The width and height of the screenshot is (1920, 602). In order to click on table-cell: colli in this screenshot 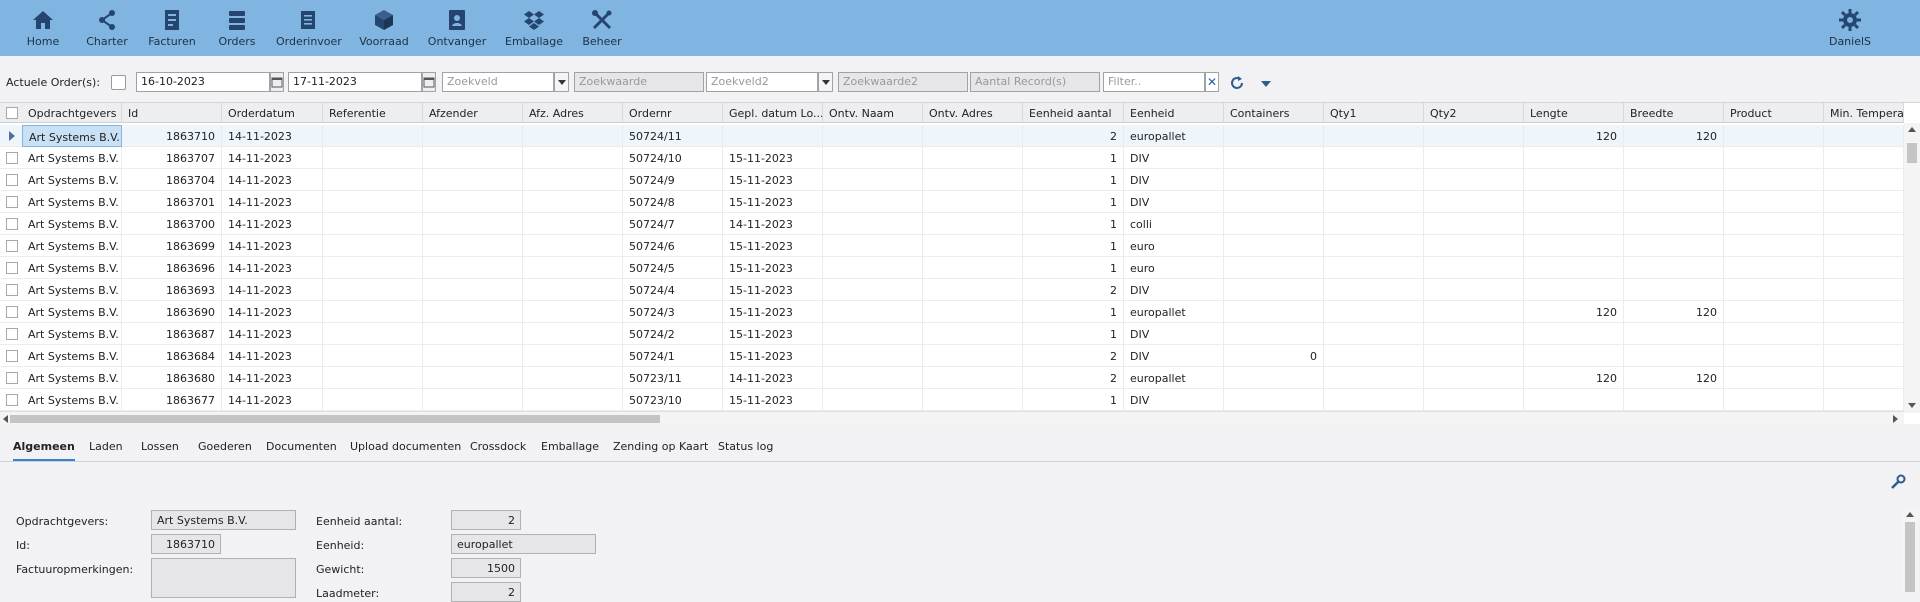, I will do `click(1174, 224)`.